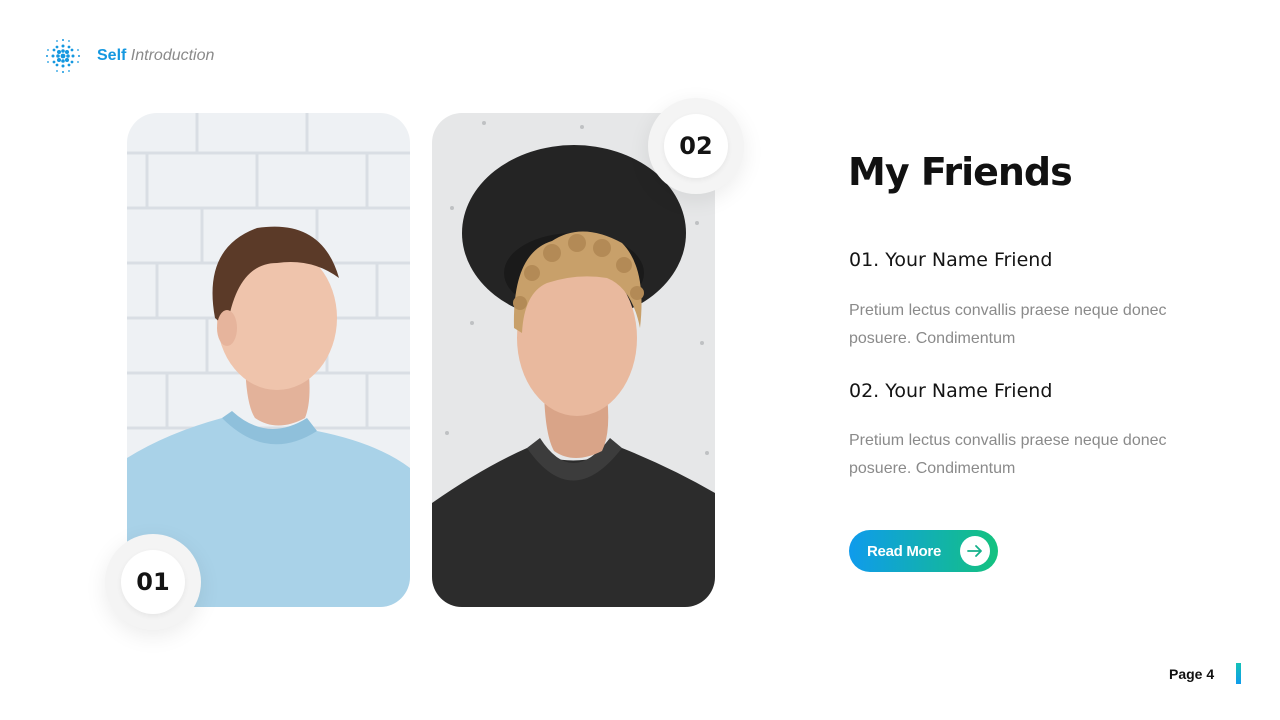 This screenshot has width=1280, height=720. What do you see at coordinates (1238, 673) in the screenshot?
I see `page-accent-bar` at bounding box center [1238, 673].